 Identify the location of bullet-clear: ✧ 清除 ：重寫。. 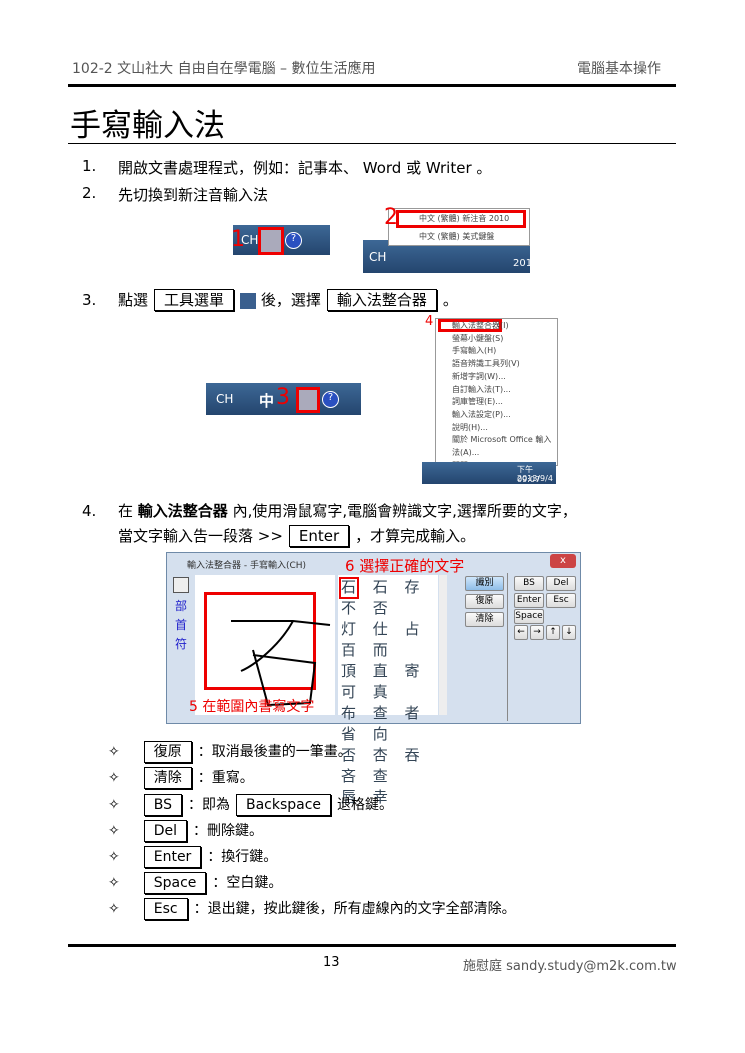
(181, 778).